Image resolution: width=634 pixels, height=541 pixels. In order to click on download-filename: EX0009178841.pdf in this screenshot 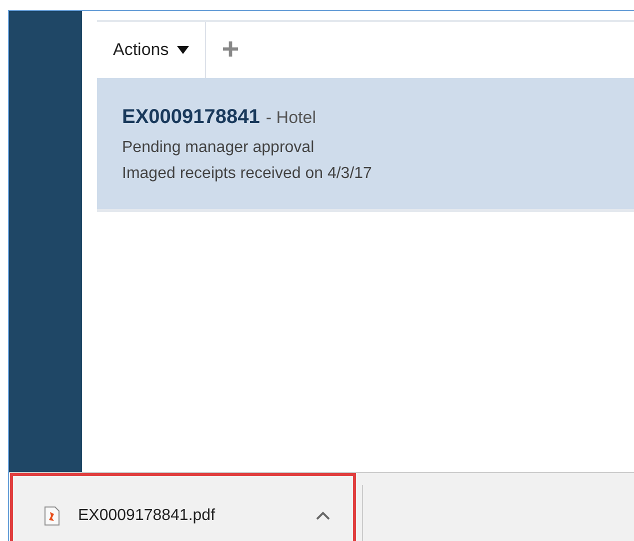, I will do `click(147, 516)`.